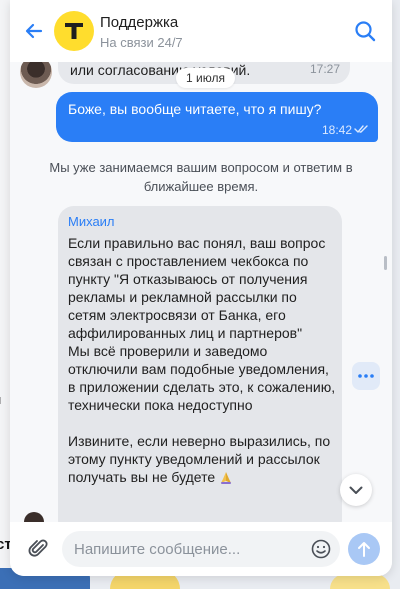 Image resolution: width=400 pixels, height=589 pixels. I want to click on back-button, so click(34, 31).